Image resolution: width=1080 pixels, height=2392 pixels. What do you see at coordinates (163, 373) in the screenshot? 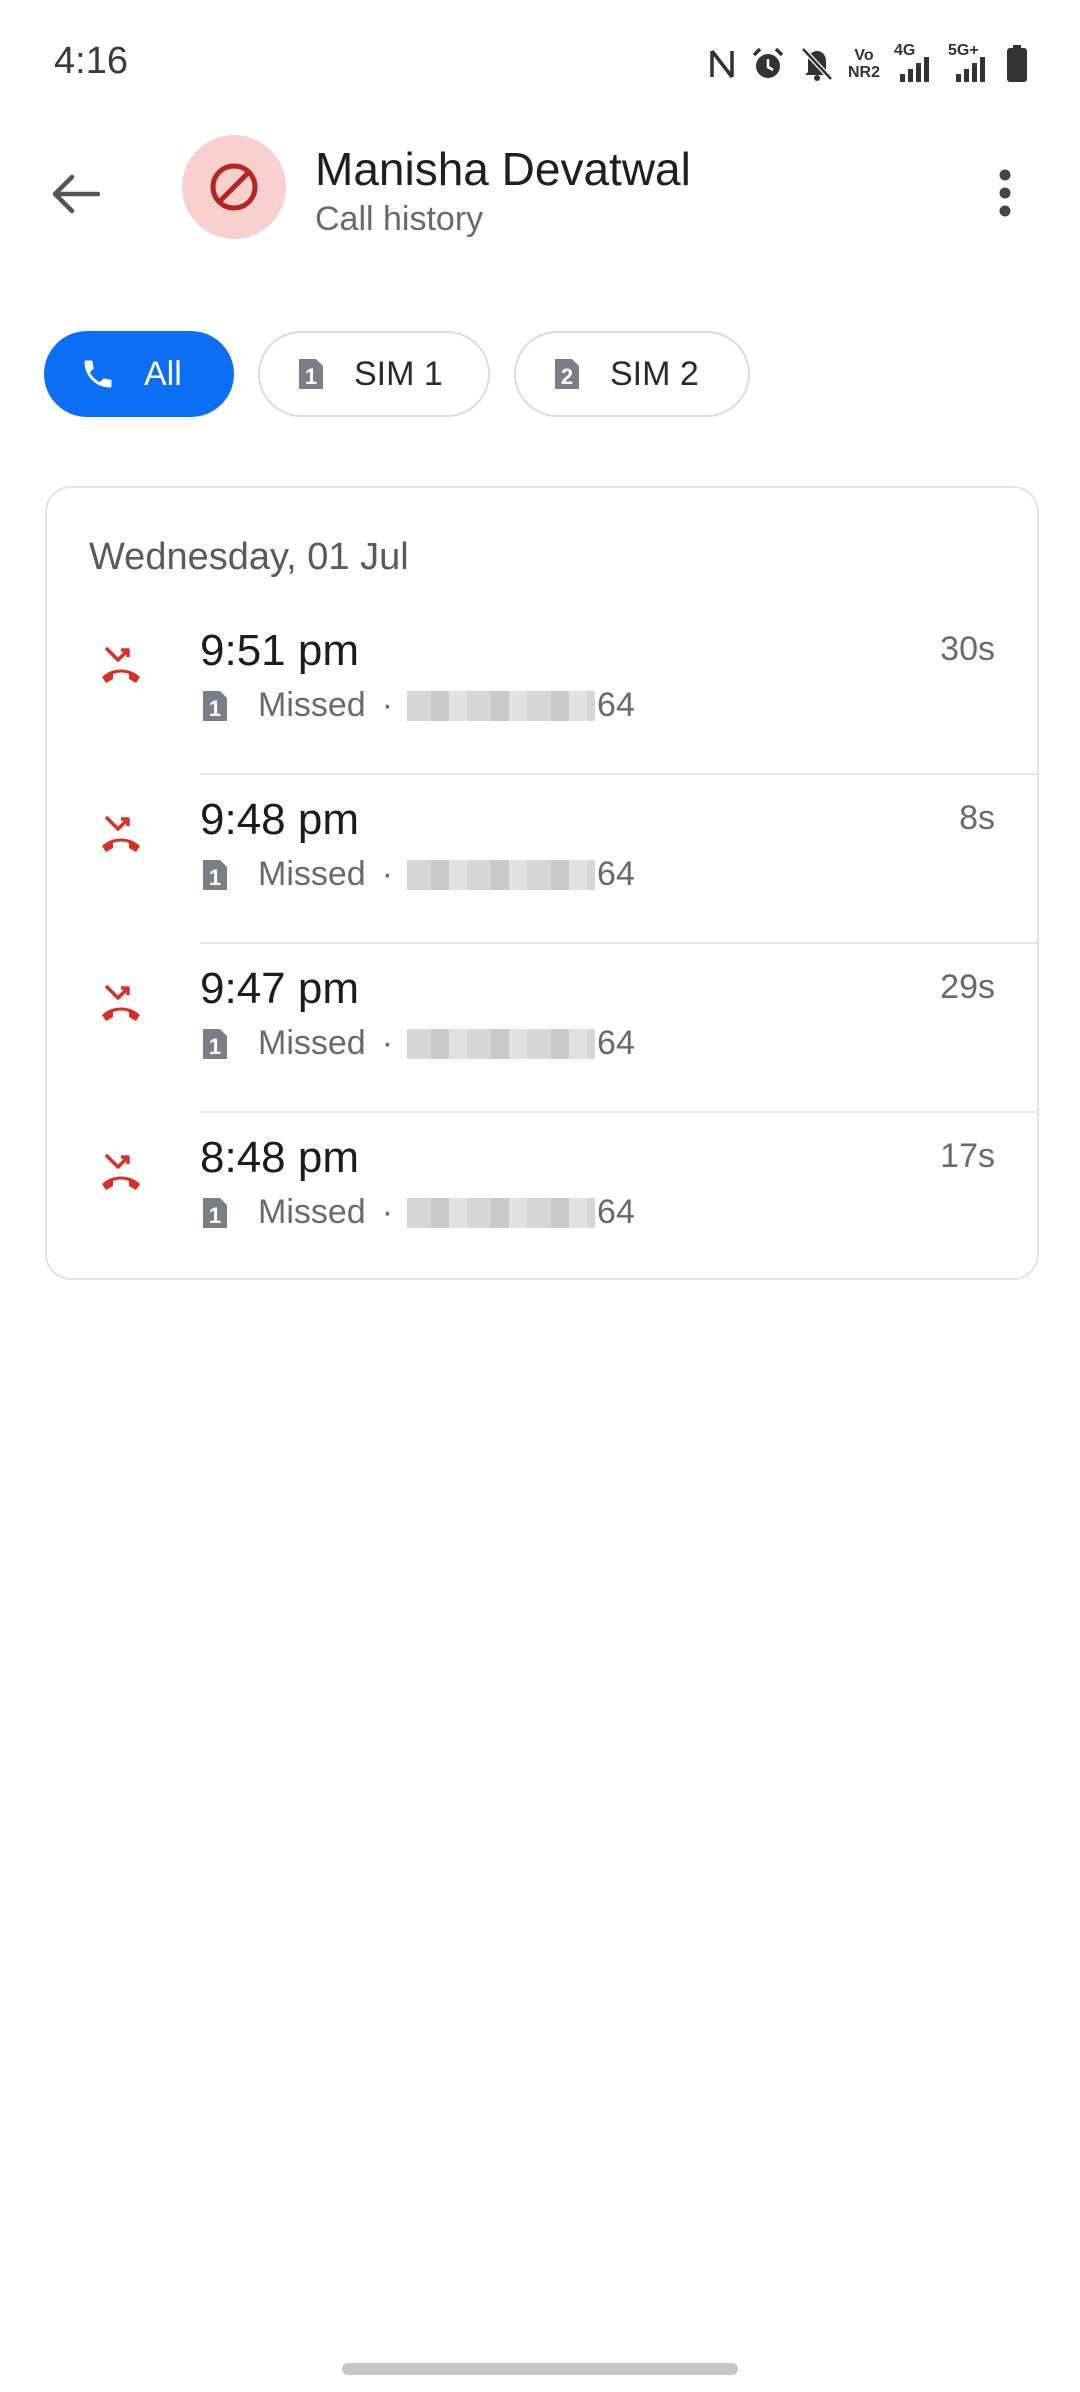
I see `filter-all-label: All` at bounding box center [163, 373].